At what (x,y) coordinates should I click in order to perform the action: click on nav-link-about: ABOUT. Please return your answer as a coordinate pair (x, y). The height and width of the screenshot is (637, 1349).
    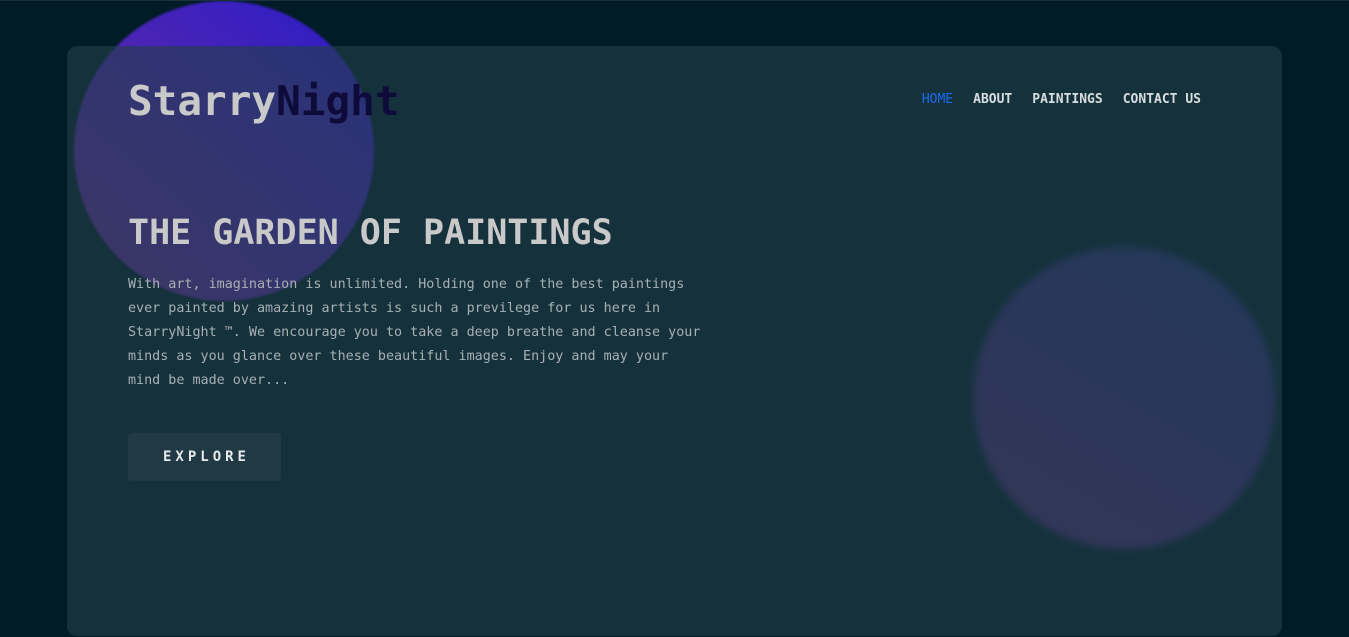
    Looking at the image, I should click on (992, 99).